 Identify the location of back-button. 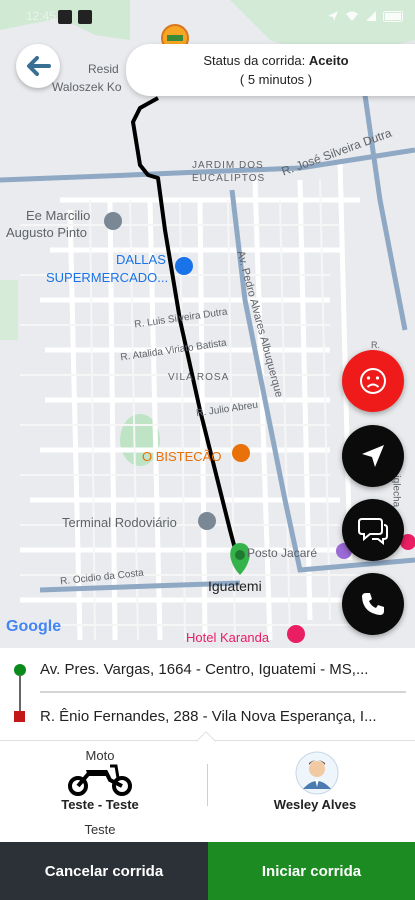
(38, 66).